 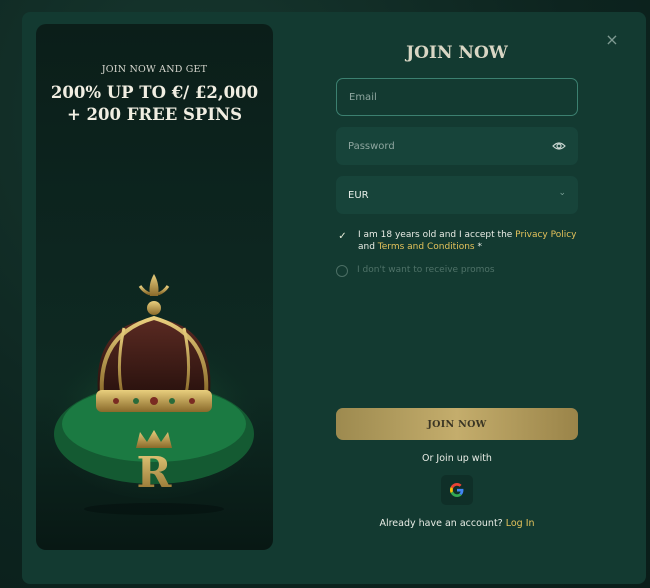 I want to click on privacy-policy-link: Privacy Policy, so click(x=545, y=235).